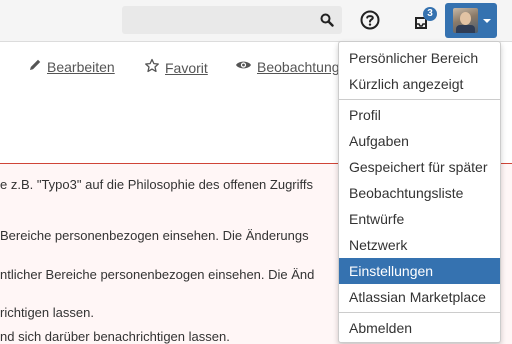  I want to click on avatar, so click(465, 20).